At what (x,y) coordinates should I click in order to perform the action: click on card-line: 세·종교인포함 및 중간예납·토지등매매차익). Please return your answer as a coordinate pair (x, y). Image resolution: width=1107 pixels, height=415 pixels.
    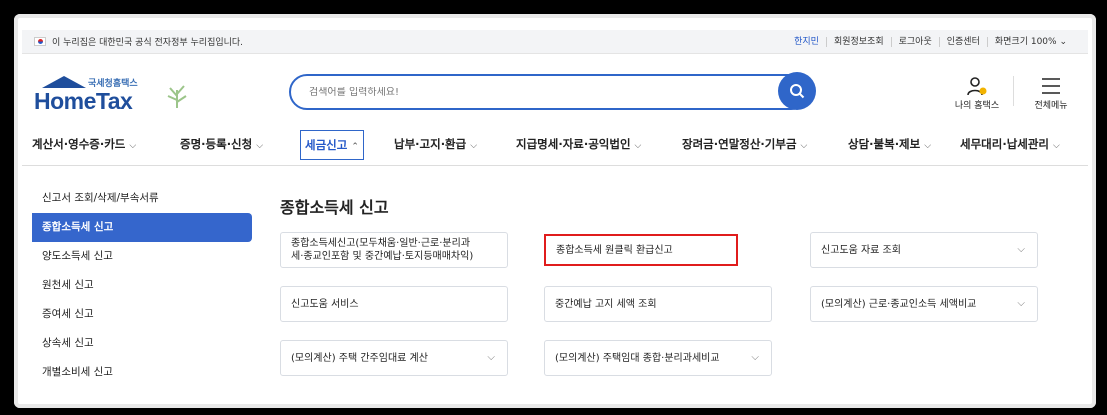
    Looking at the image, I should click on (382, 256).